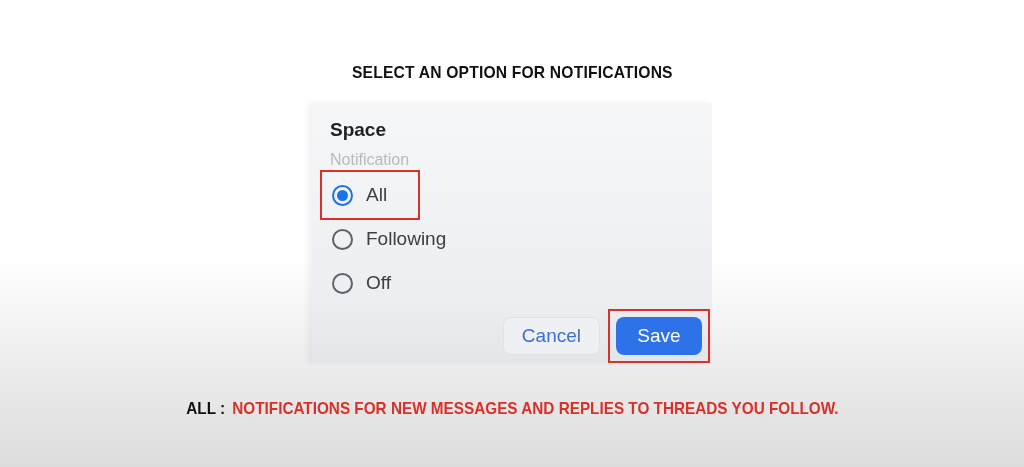  What do you see at coordinates (512, 73) in the screenshot?
I see `heading: SELECT AN OPTION FOR NOTIFICATIONS` at bounding box center [512, 73].